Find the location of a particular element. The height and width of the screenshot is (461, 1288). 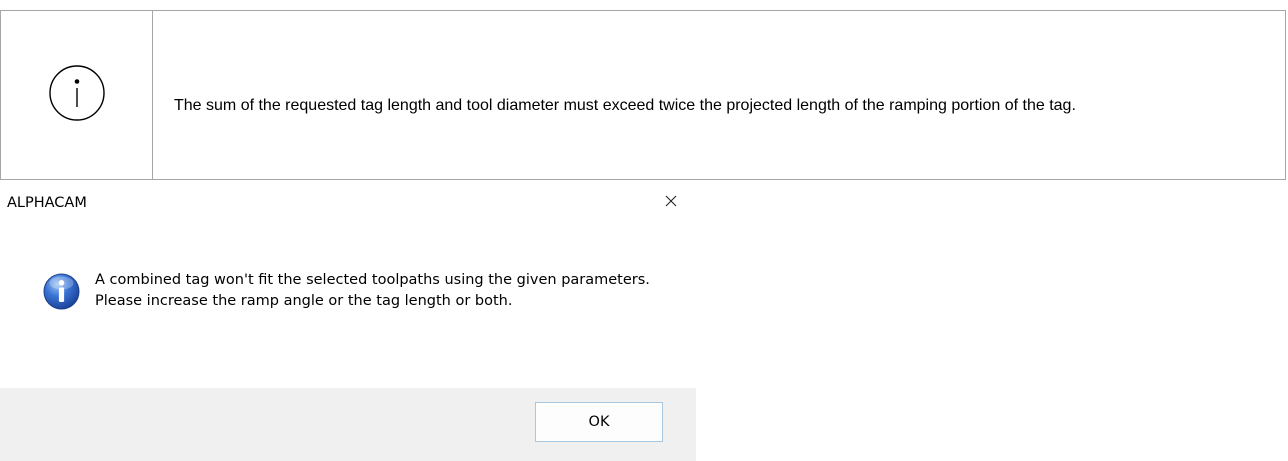

close-icon is located at coordinates (671, 203).